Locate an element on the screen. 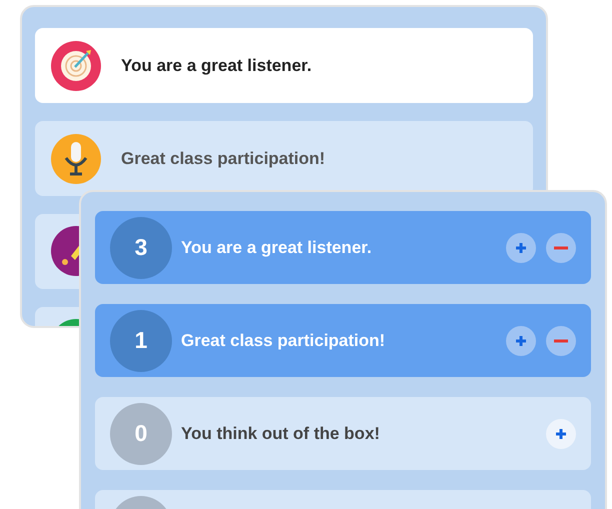 The image size is (612, 509). count-badge: 0 is located at coordinates (141, 433).